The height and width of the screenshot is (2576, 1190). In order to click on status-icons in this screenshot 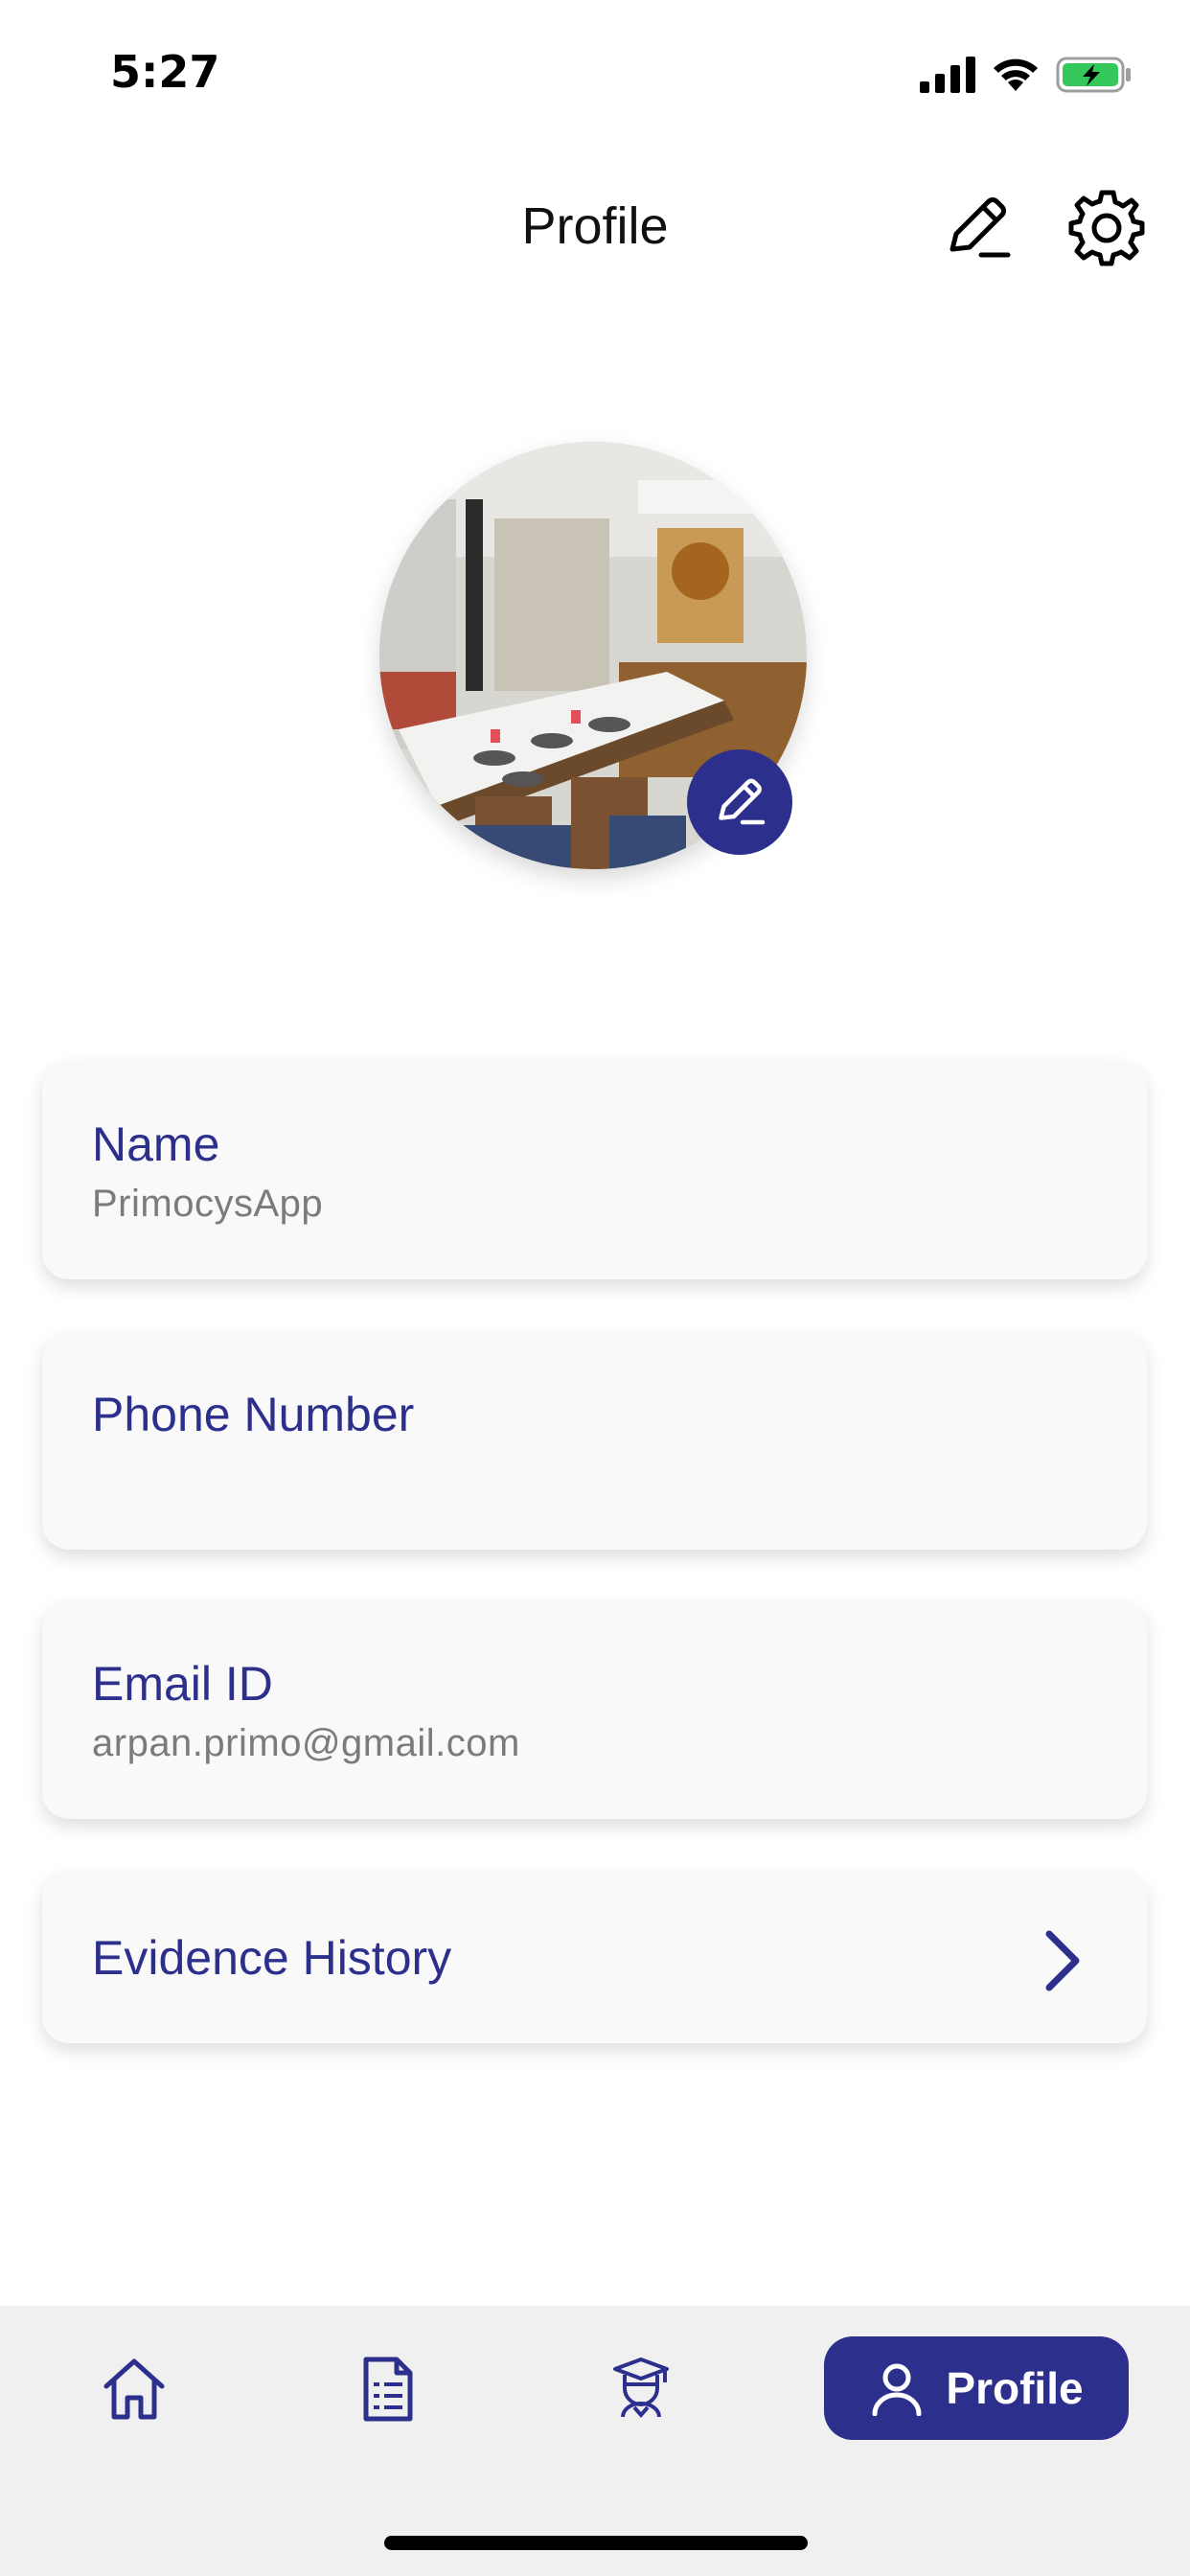, I will do `click(1027, 75)`.